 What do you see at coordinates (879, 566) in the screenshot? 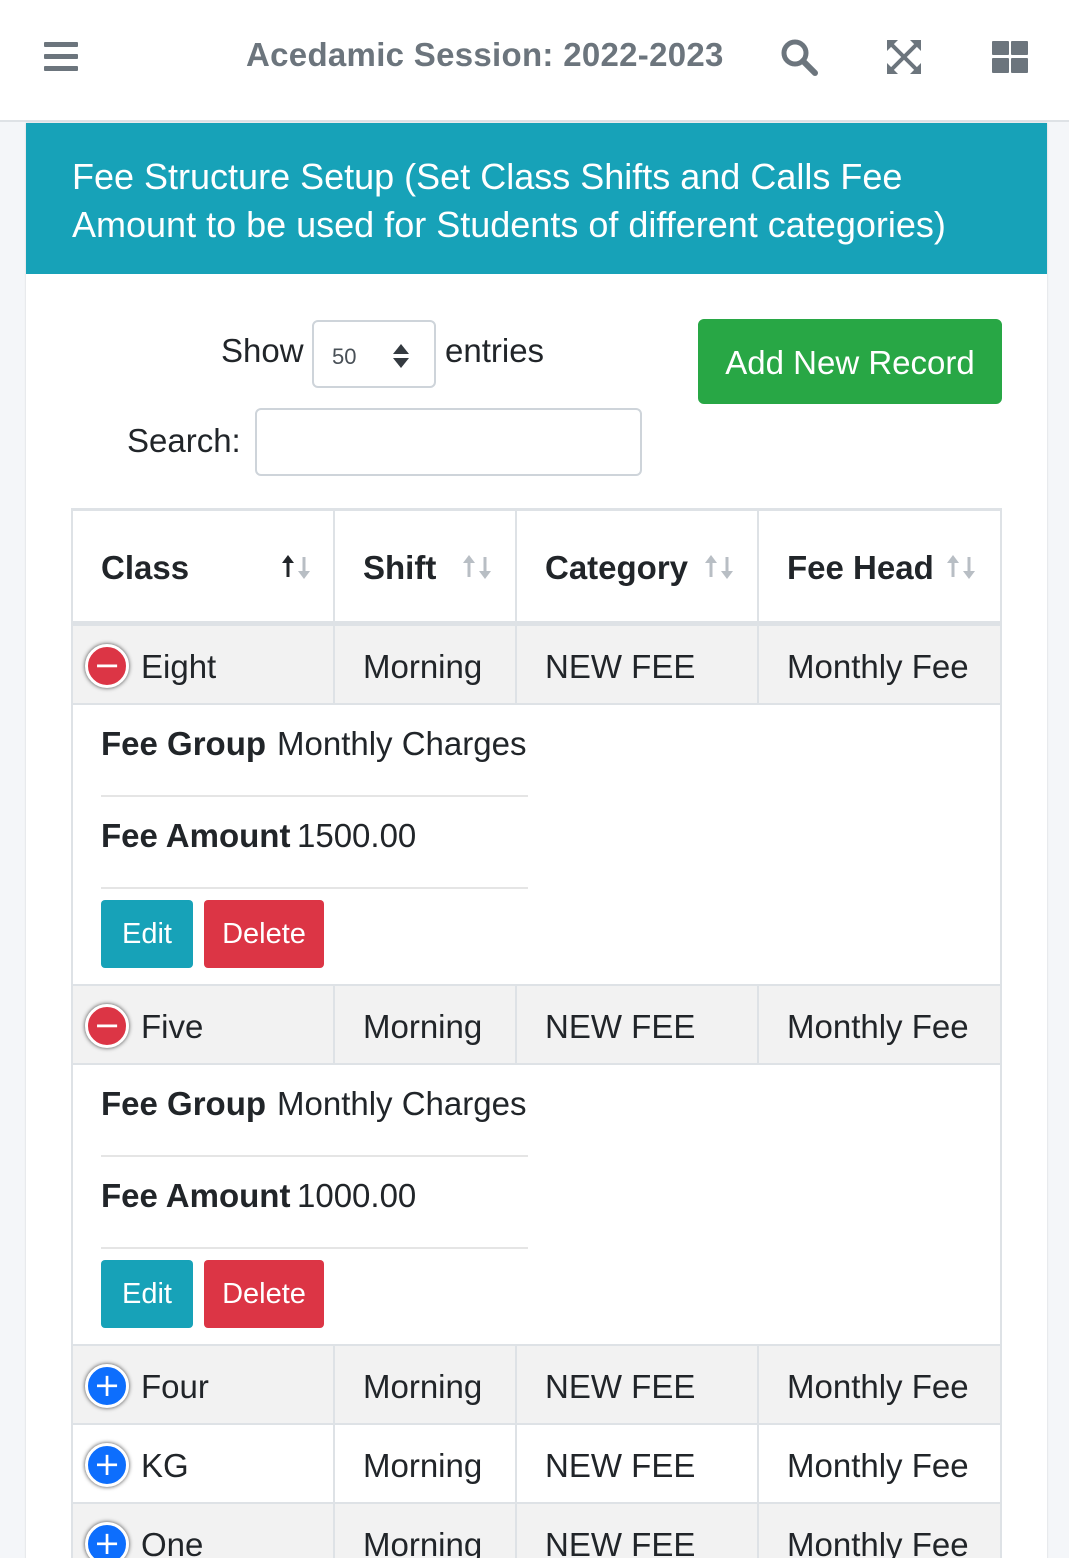
I see `column-header-fee-head: Fee Head` at bounding box center [879, 566].